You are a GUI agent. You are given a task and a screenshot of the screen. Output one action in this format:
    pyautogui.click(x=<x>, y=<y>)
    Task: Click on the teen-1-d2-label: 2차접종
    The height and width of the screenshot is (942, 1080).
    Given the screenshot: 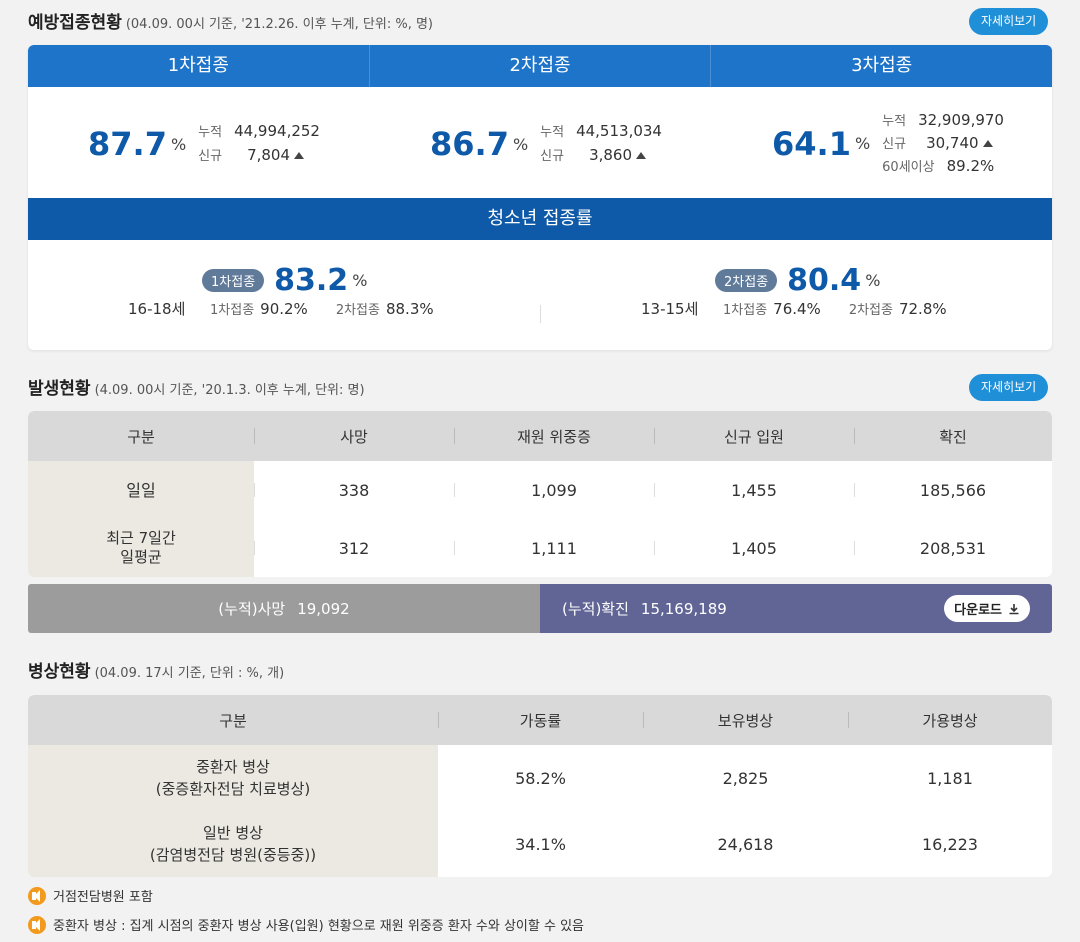 What is the action you would take?
    pyautogui.click(x=357, y=310)
    